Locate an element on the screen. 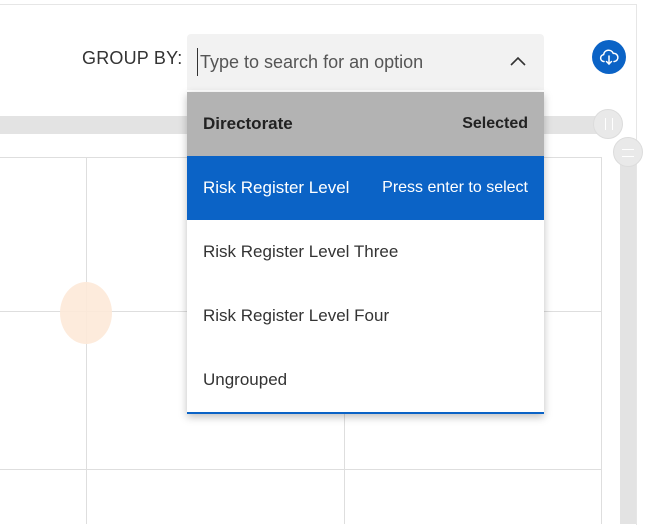 The image size is (646, 525). vertical-scrollbar is located at coordinates (628, 342).